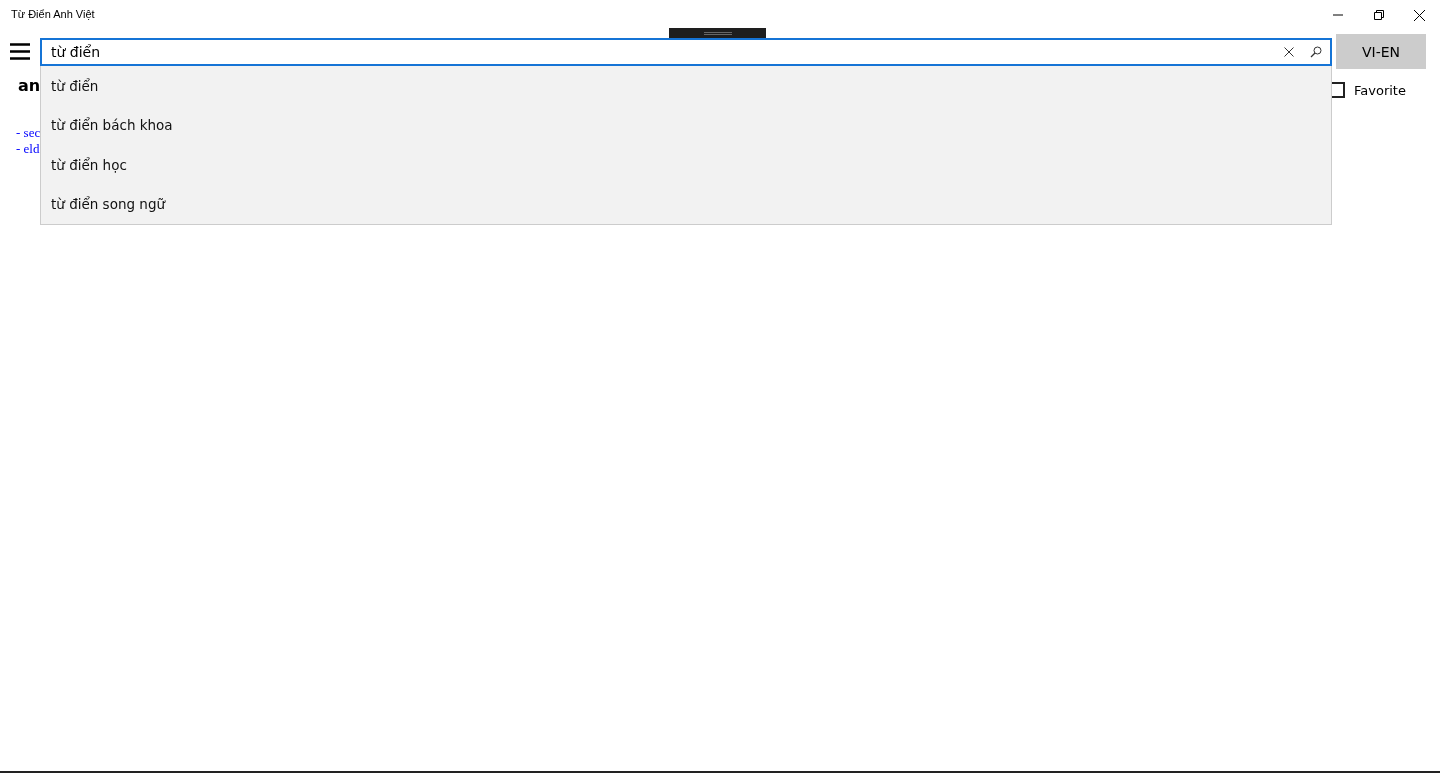  I want to click on drag-handle, so click(717, 33).